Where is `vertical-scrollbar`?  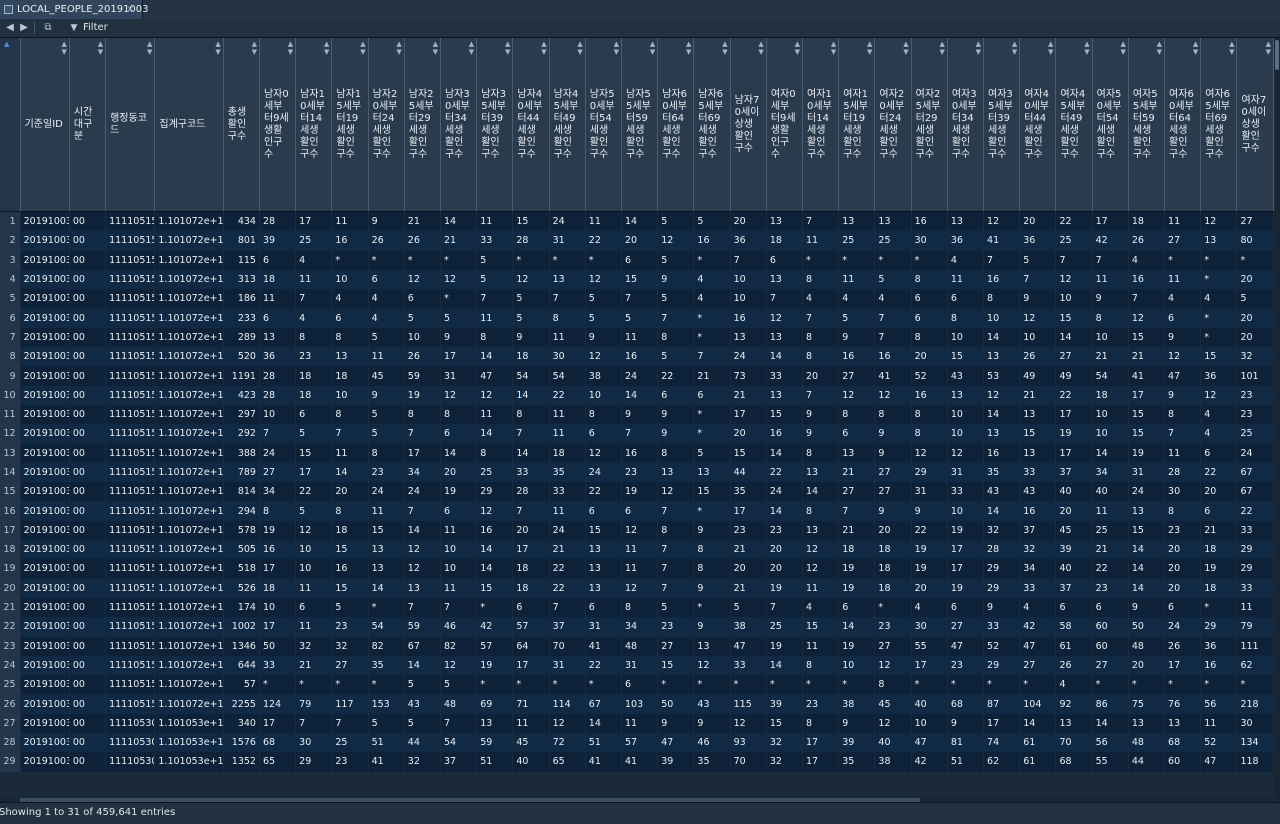 vertical-scrollbar is located at coordinates (1277, 419).